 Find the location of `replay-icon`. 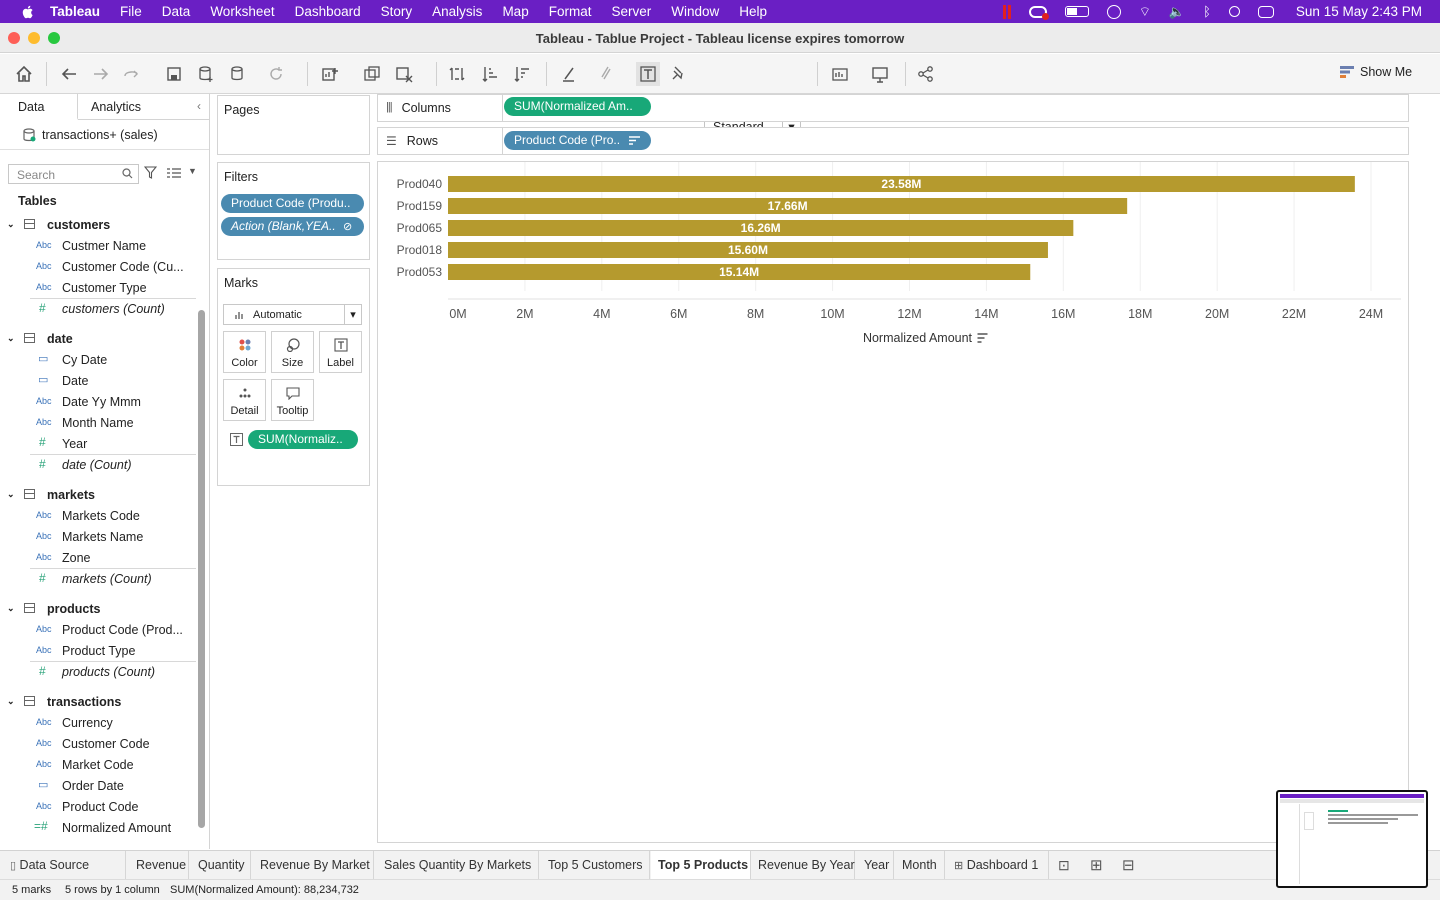

replay-icon is located at coordinates (132, 74).